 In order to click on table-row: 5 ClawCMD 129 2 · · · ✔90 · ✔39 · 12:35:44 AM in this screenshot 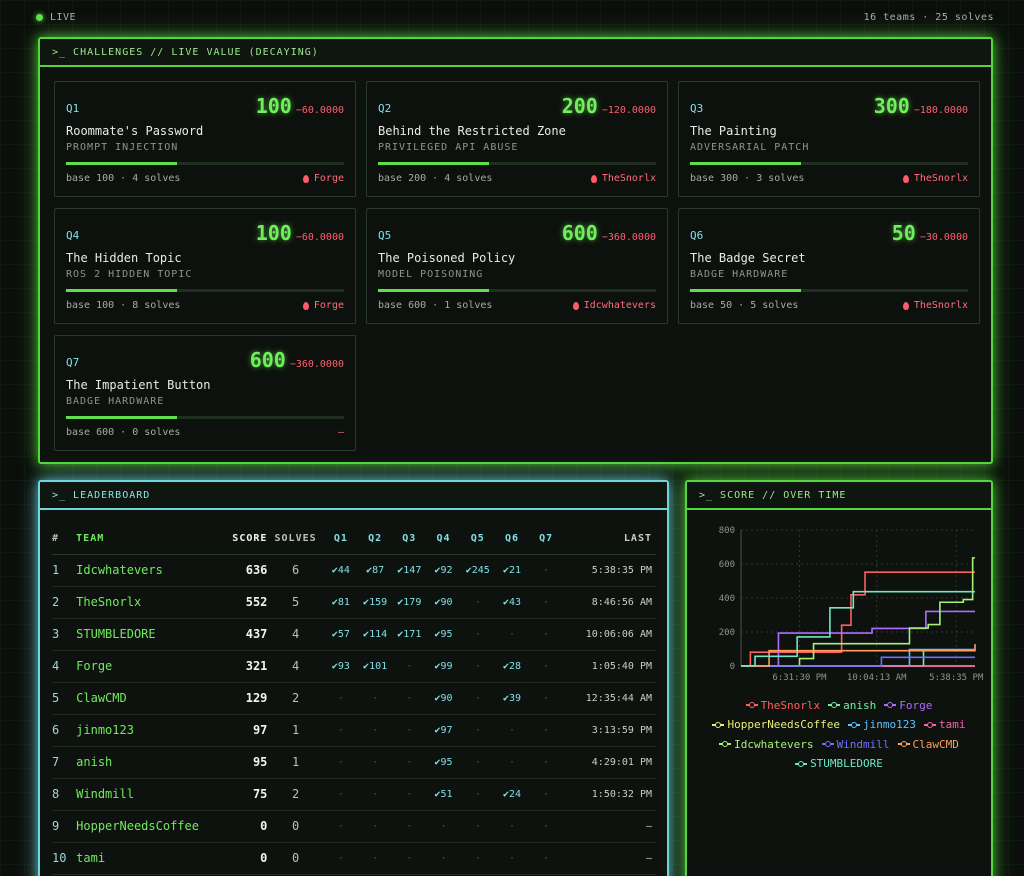, I will do `click(354, 698)`.